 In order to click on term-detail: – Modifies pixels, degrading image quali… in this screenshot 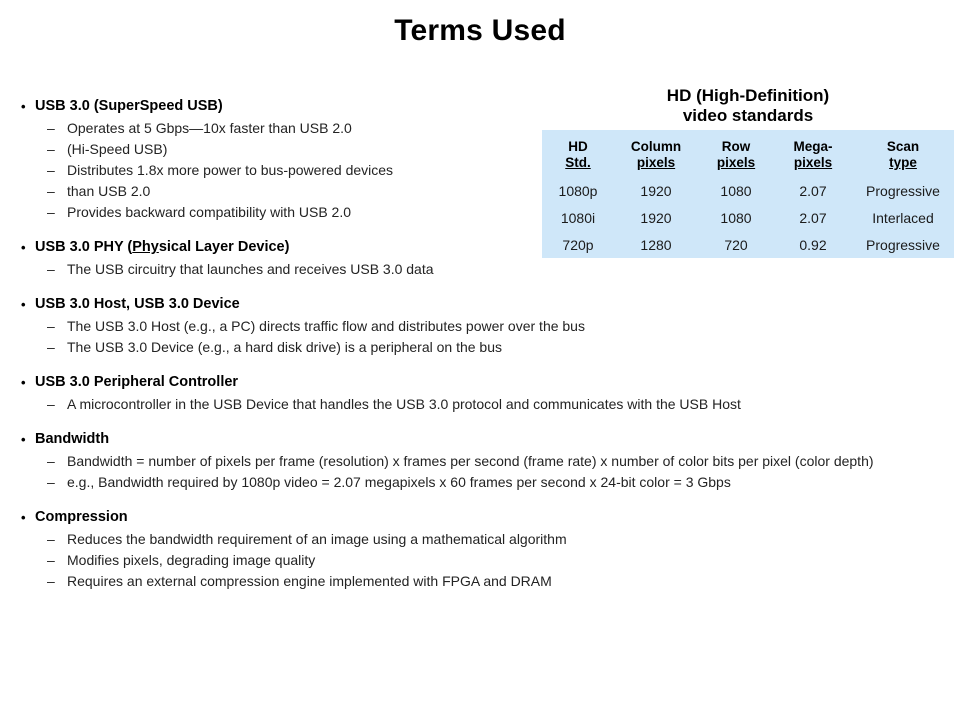, I will do `click(485, 560)`.